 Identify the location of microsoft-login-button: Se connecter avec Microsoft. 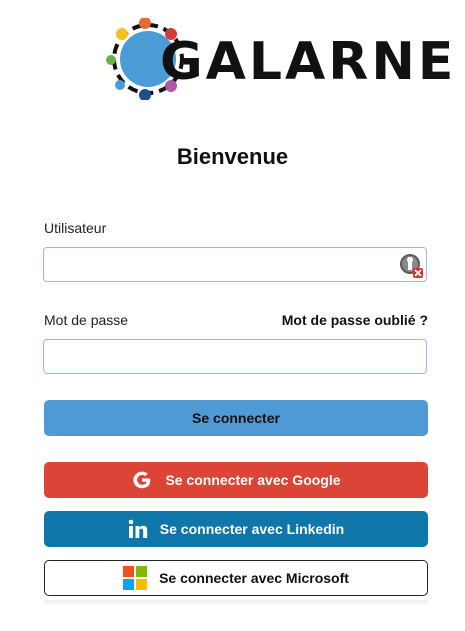
(236, 578).